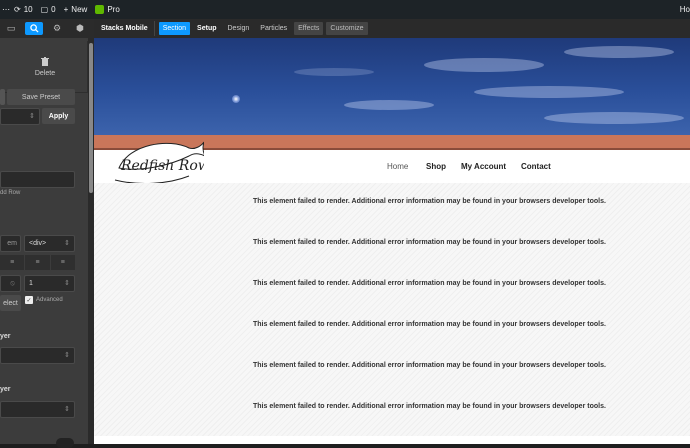 The height and width of the screenshot is (448, 690). What do you see at coordinates (44, 9) in the screenshot?
I see `comment-icon: ▢` at bounding box center [44, 9].